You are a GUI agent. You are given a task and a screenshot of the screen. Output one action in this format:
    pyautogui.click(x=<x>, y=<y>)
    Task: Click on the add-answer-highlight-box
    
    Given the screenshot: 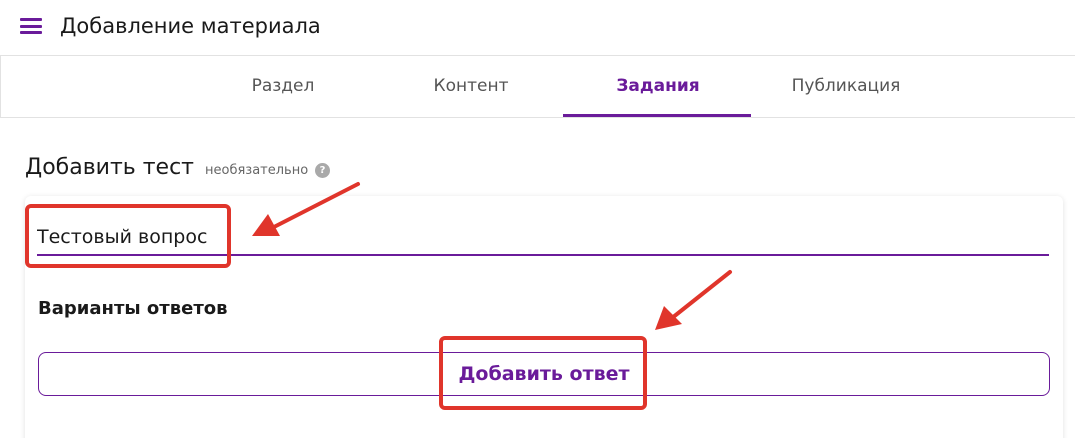 What is the action you would take?
    pyautogui.click(x=543, y=373)
    